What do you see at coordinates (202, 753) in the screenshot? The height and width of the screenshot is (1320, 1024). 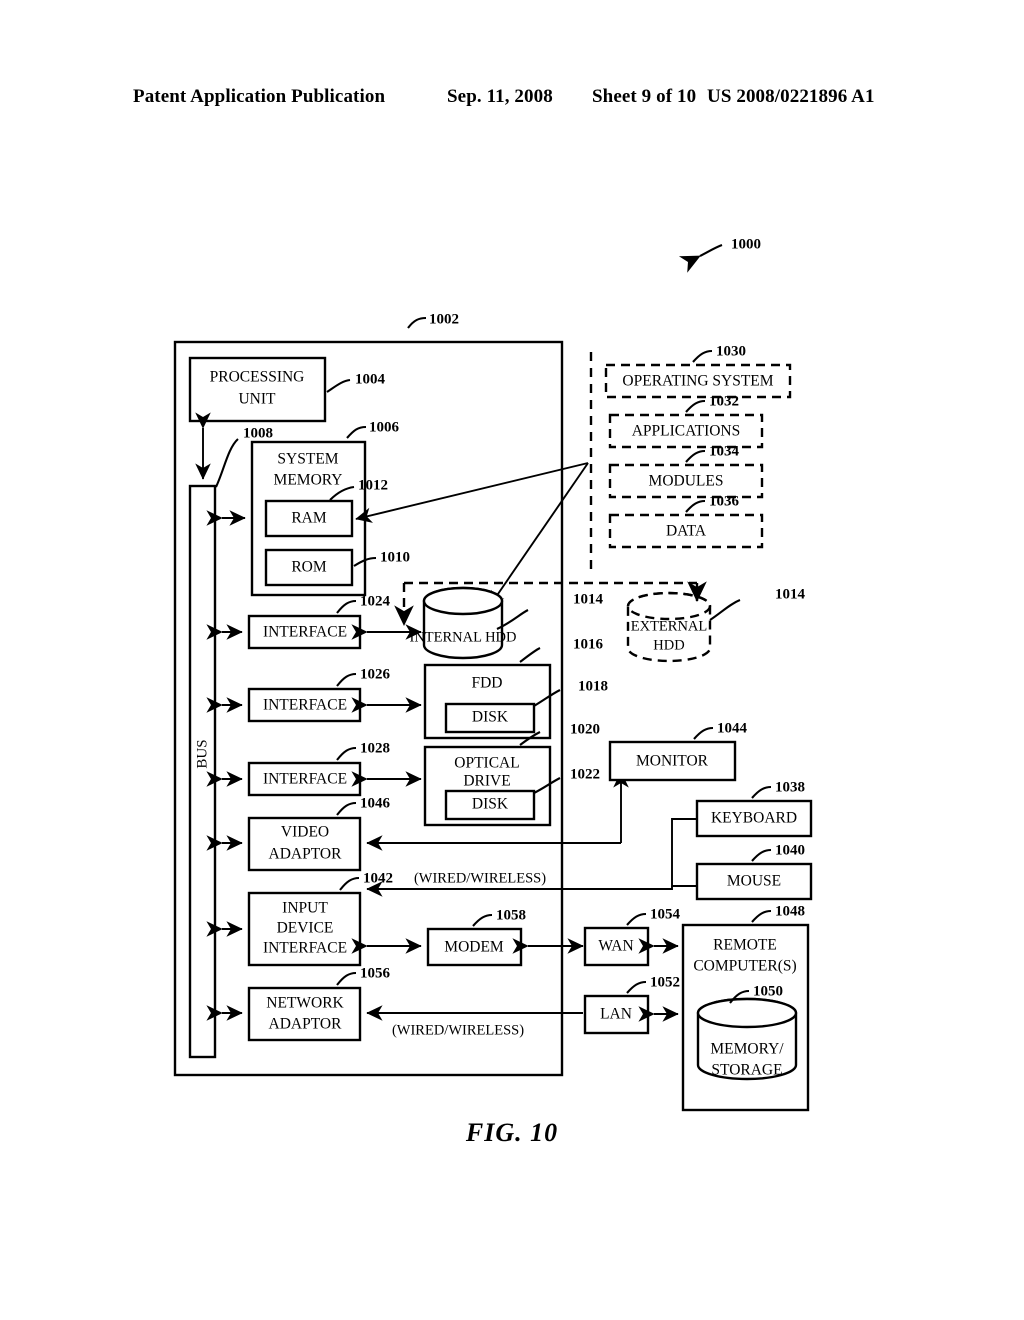 I see `bus-label: BUS` at bounding box center [202, 753].